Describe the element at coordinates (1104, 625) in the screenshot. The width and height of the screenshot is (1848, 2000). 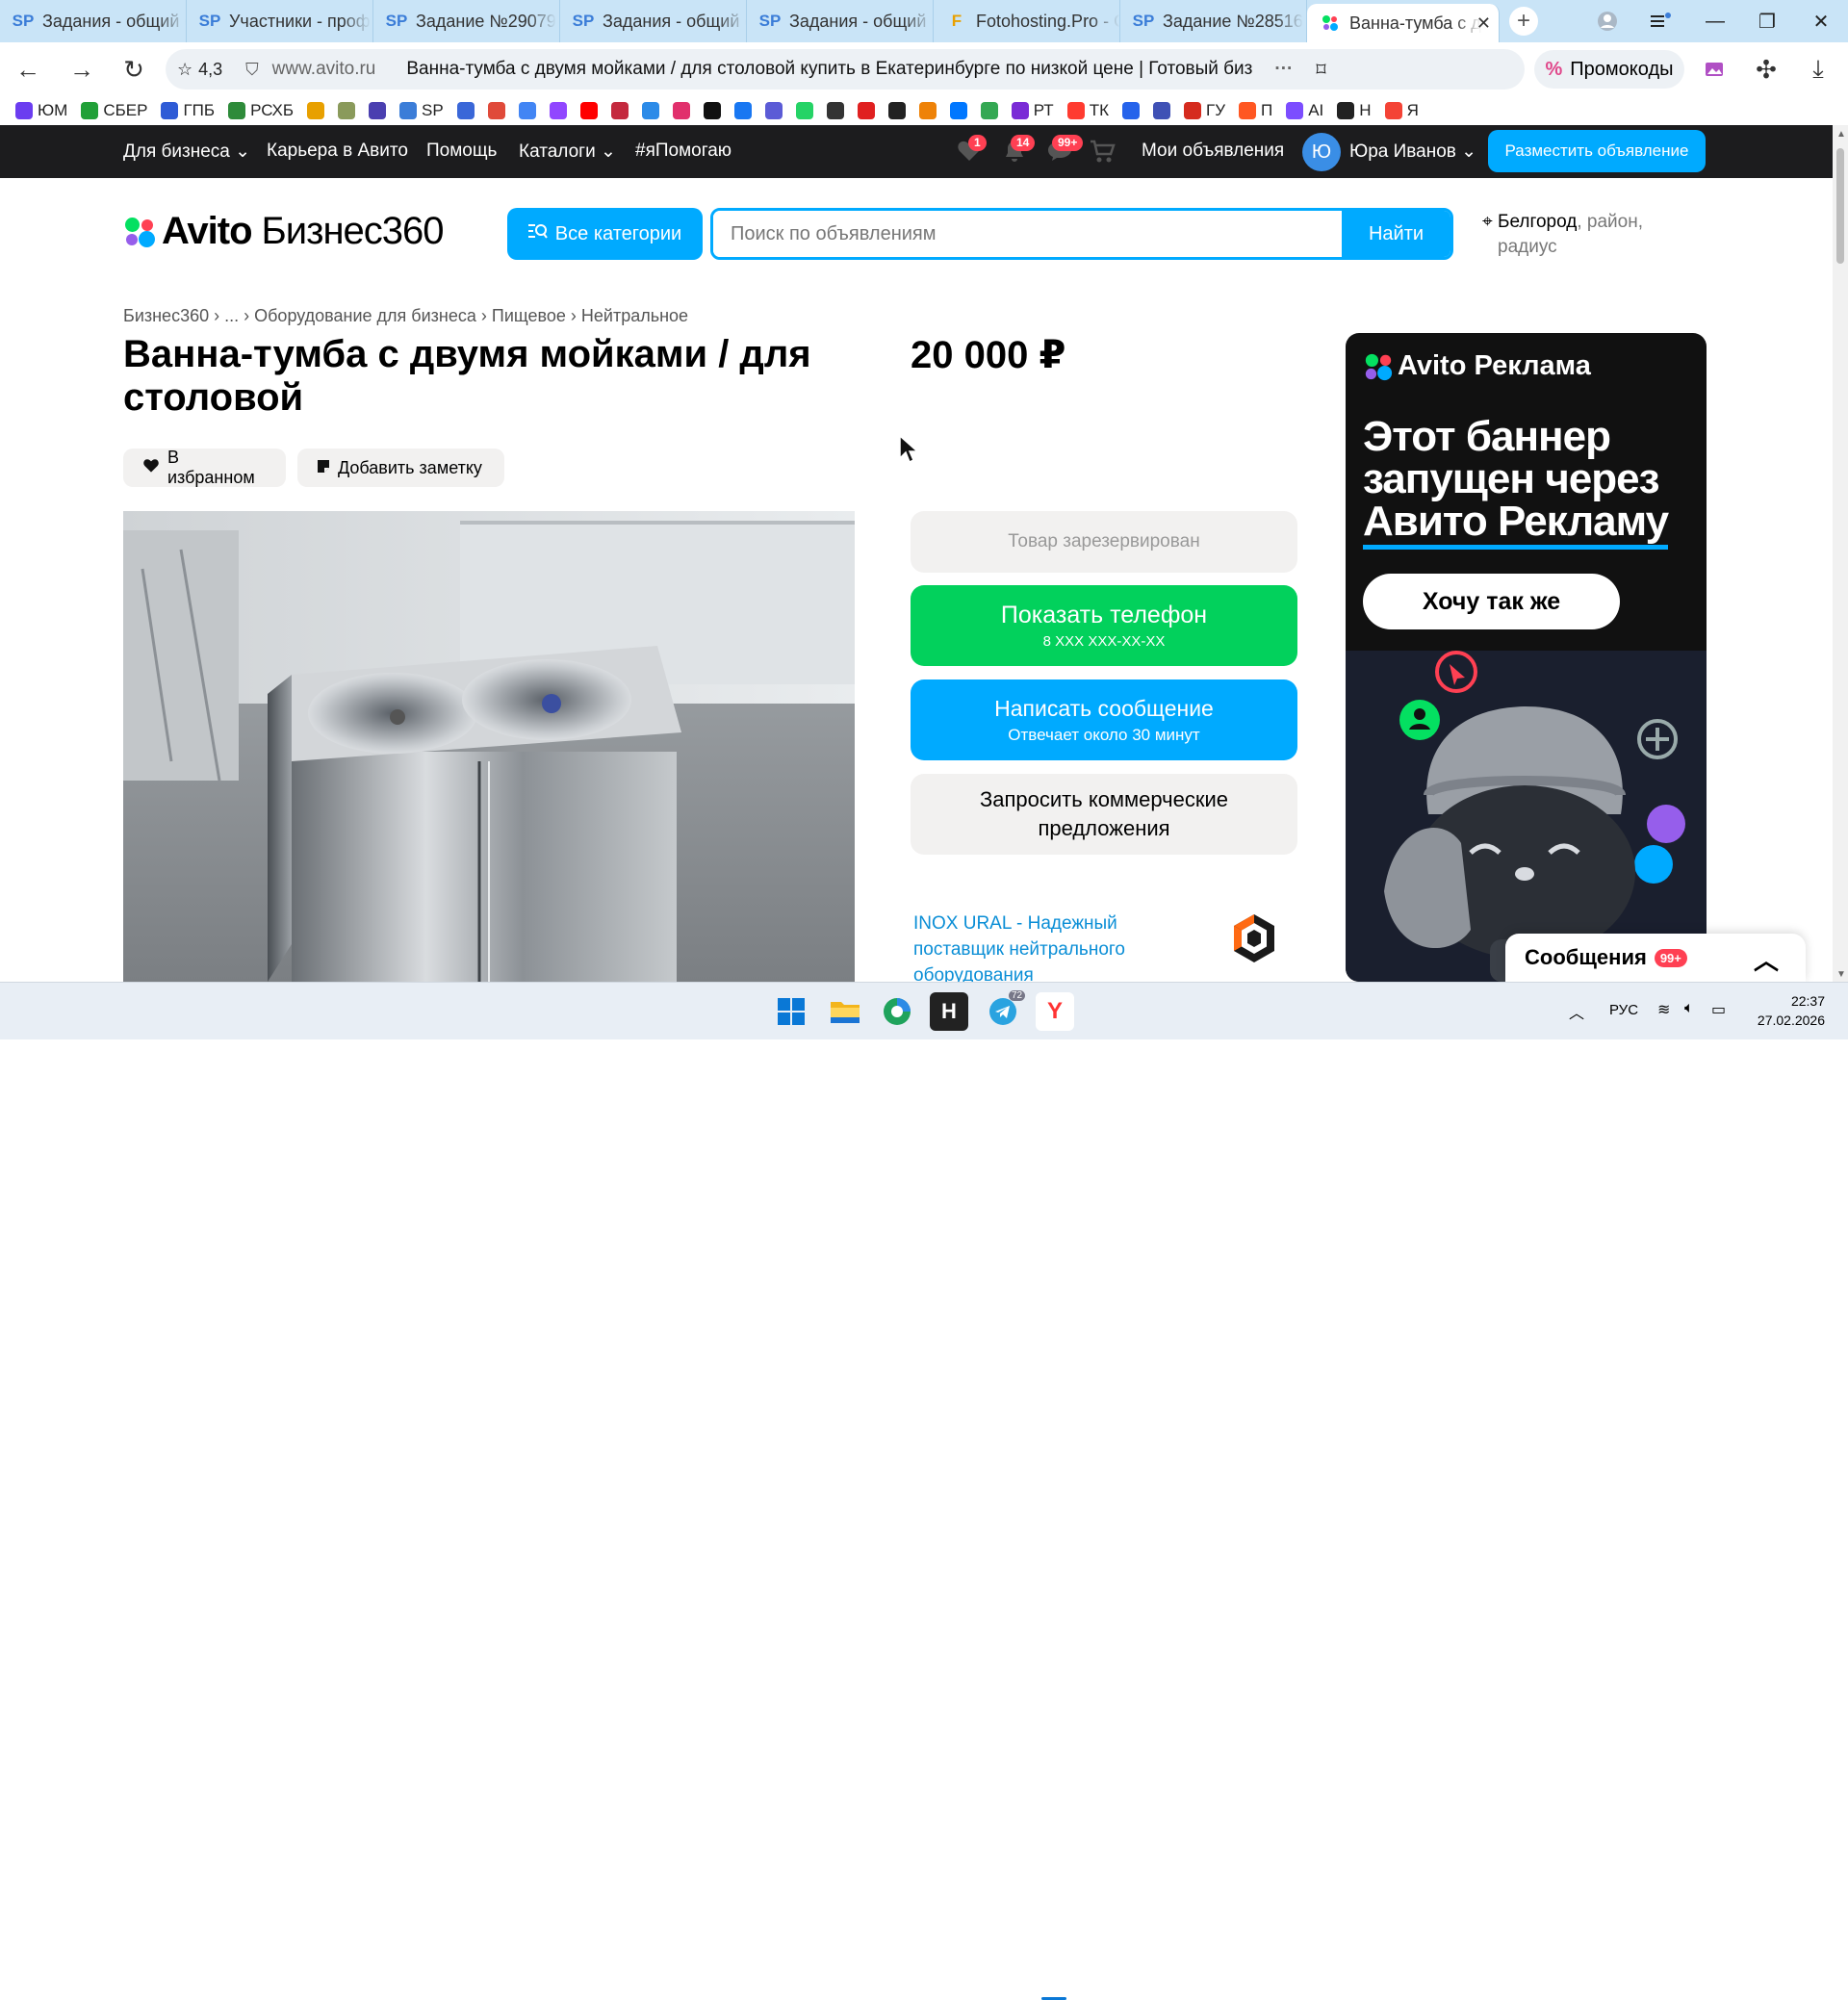
I see `show-phone-button: Показать телефон 8 XXX XXX-XX-XX` at that location.